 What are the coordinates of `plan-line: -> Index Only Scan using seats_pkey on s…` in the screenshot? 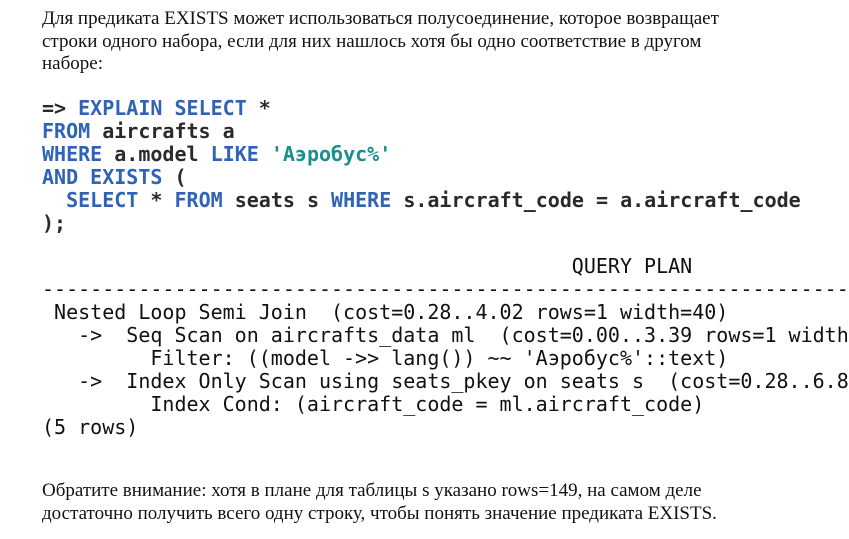 It's located at (445, 381).